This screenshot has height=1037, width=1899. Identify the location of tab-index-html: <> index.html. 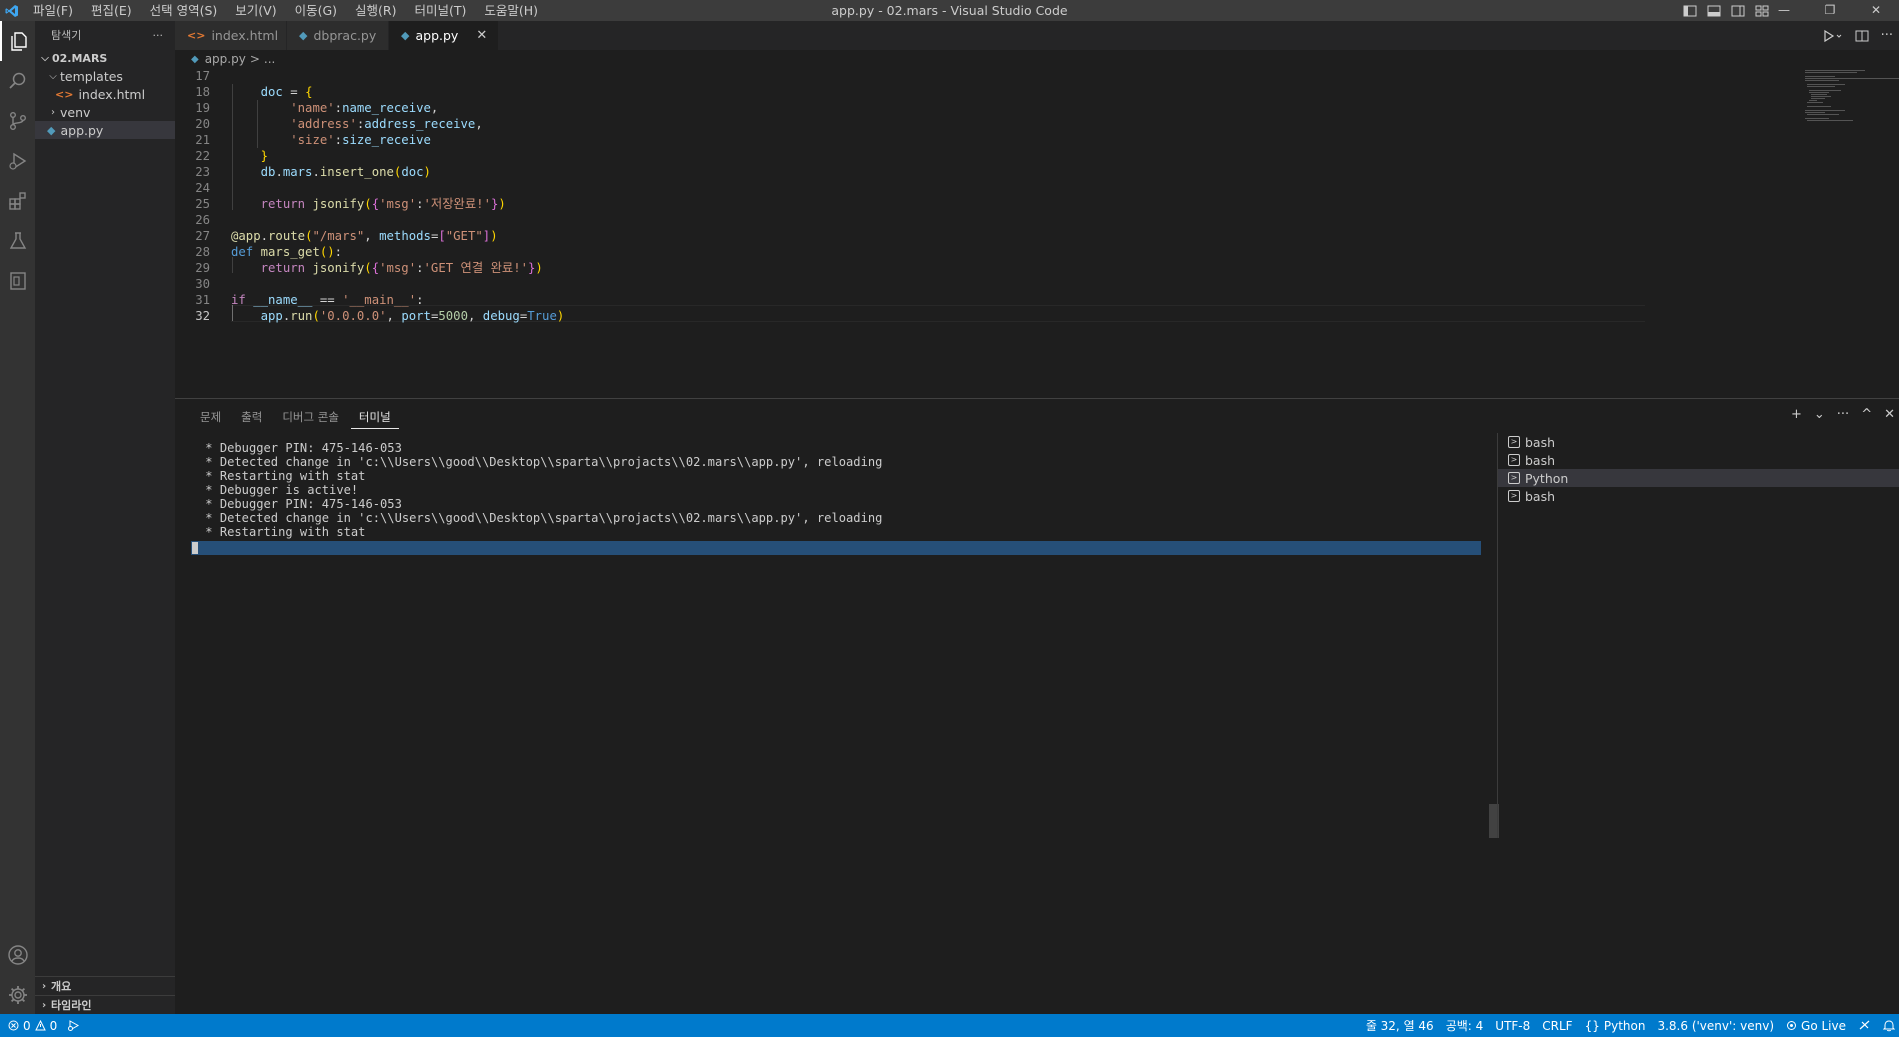
(231, 35).